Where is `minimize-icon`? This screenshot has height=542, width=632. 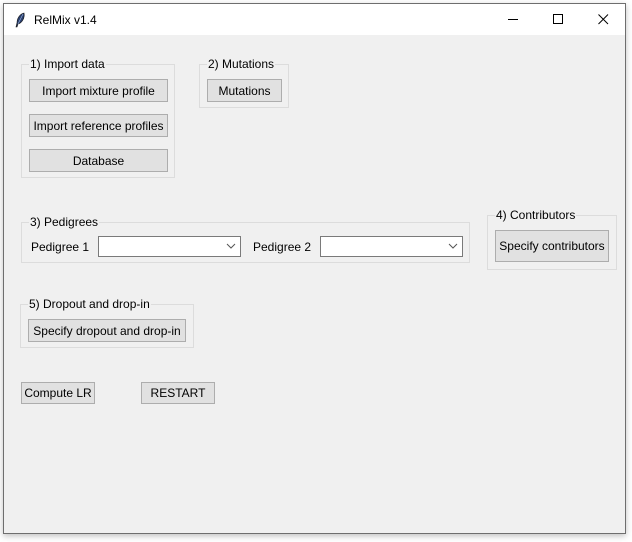
minimize-icon is located at coordinates (512, 19).